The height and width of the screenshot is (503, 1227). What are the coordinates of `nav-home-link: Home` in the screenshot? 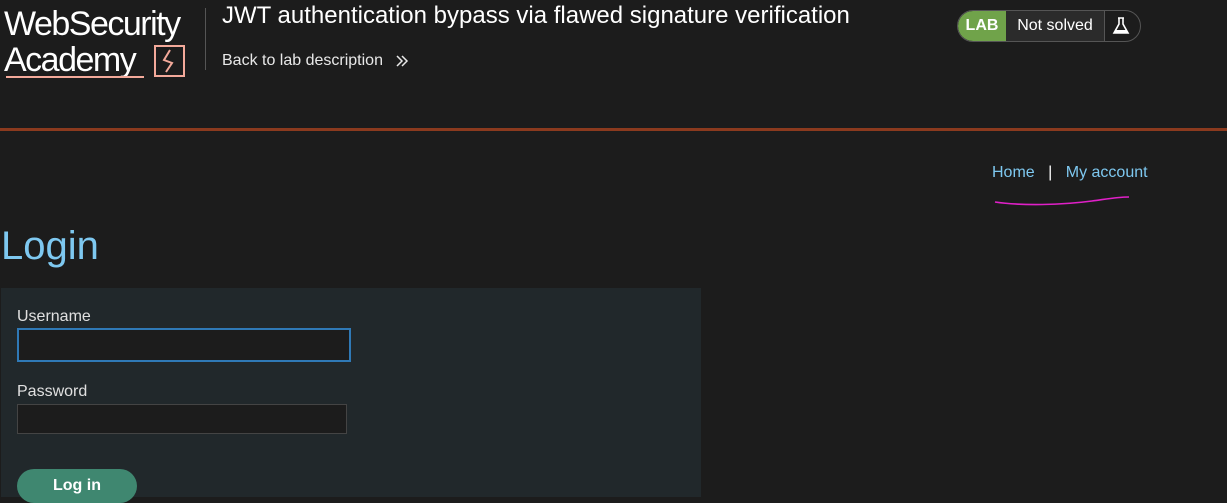 It's located at (1013, 172).